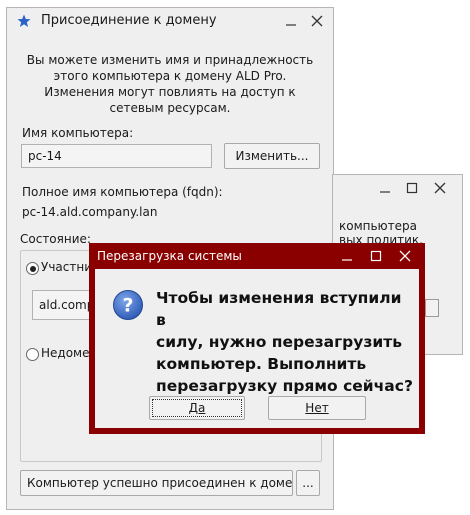 Image resolution: width=470 pixels, height=515 pixels. What do you see at coordinates (279, 342) in the screenshot?
I see `dialog-message-line: силу, нужно перезагрузить` at bounding box center [279, 342].